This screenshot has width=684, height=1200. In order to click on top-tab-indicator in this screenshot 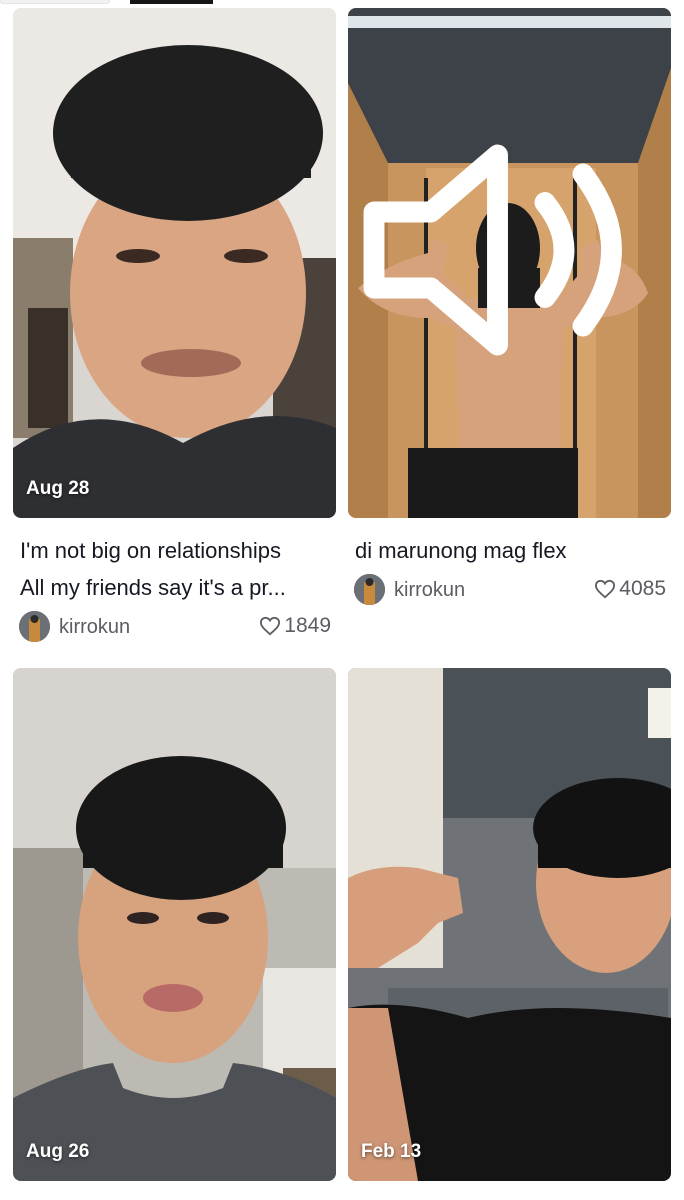, I will do `click(55, 2)`.